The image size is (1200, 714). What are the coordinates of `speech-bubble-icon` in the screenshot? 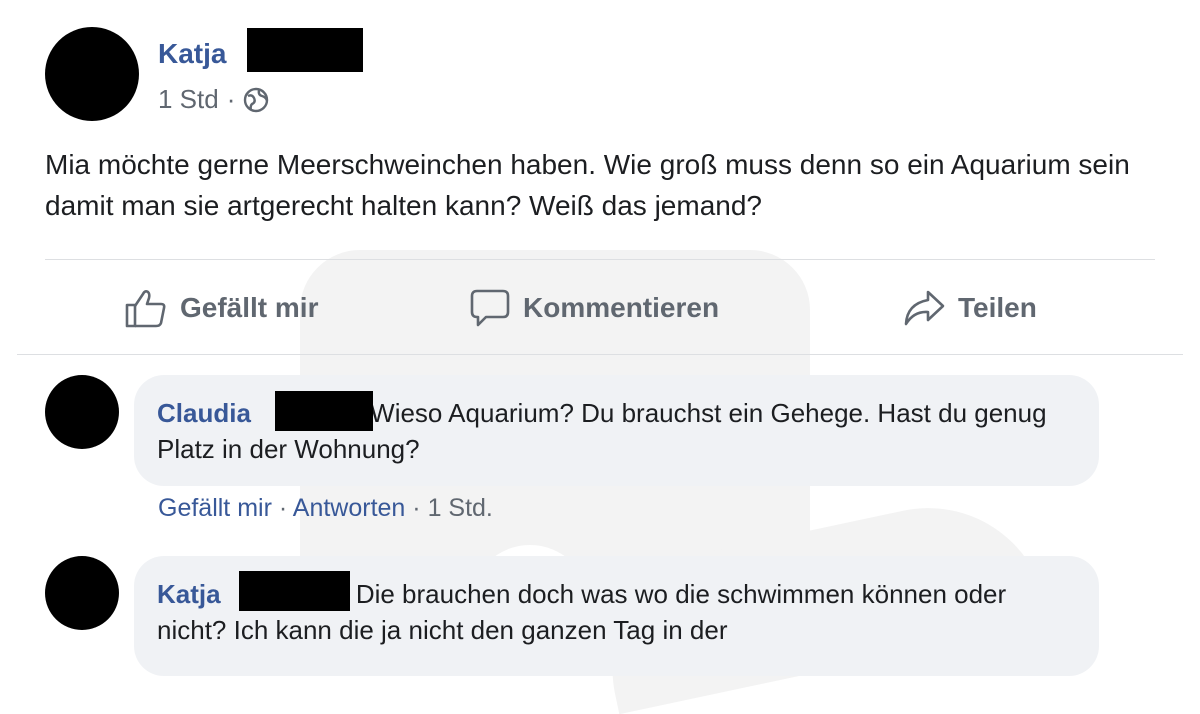 It's located at (490, 308).